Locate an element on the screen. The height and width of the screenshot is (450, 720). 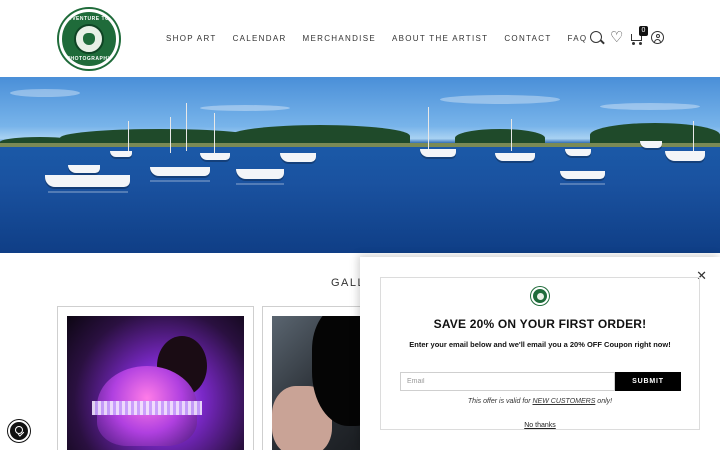
cart-icon: 0 is located at coordinates (639, 36).